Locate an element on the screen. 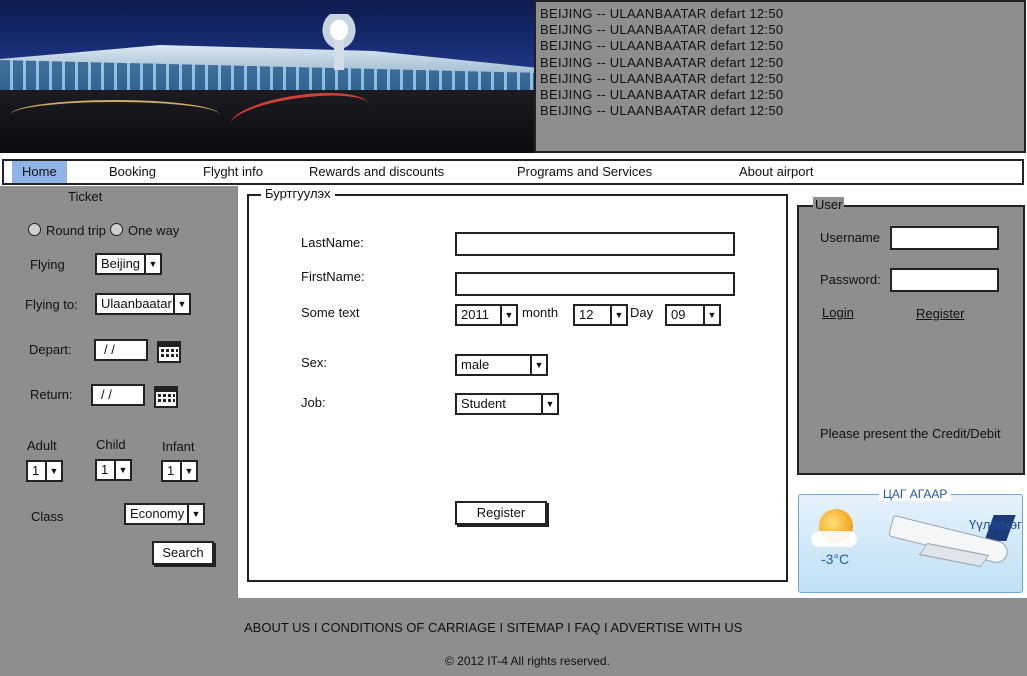  header-airport-image is located at coordinates (267, 76).